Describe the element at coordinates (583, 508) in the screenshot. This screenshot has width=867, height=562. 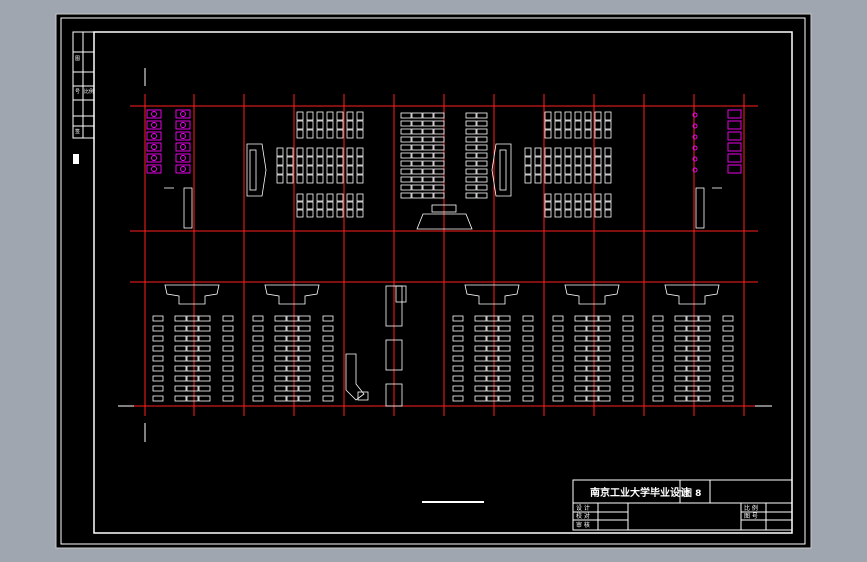
I see `title-row-label-1: 设 计` at that location.